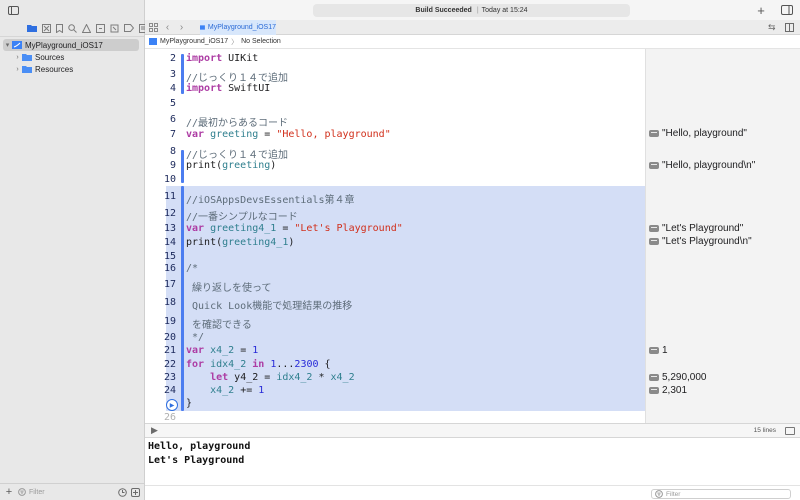  What do you see at coordinates (100, 28) in the screenshot?
I see `test-icon` at bounding box center [100, 28].